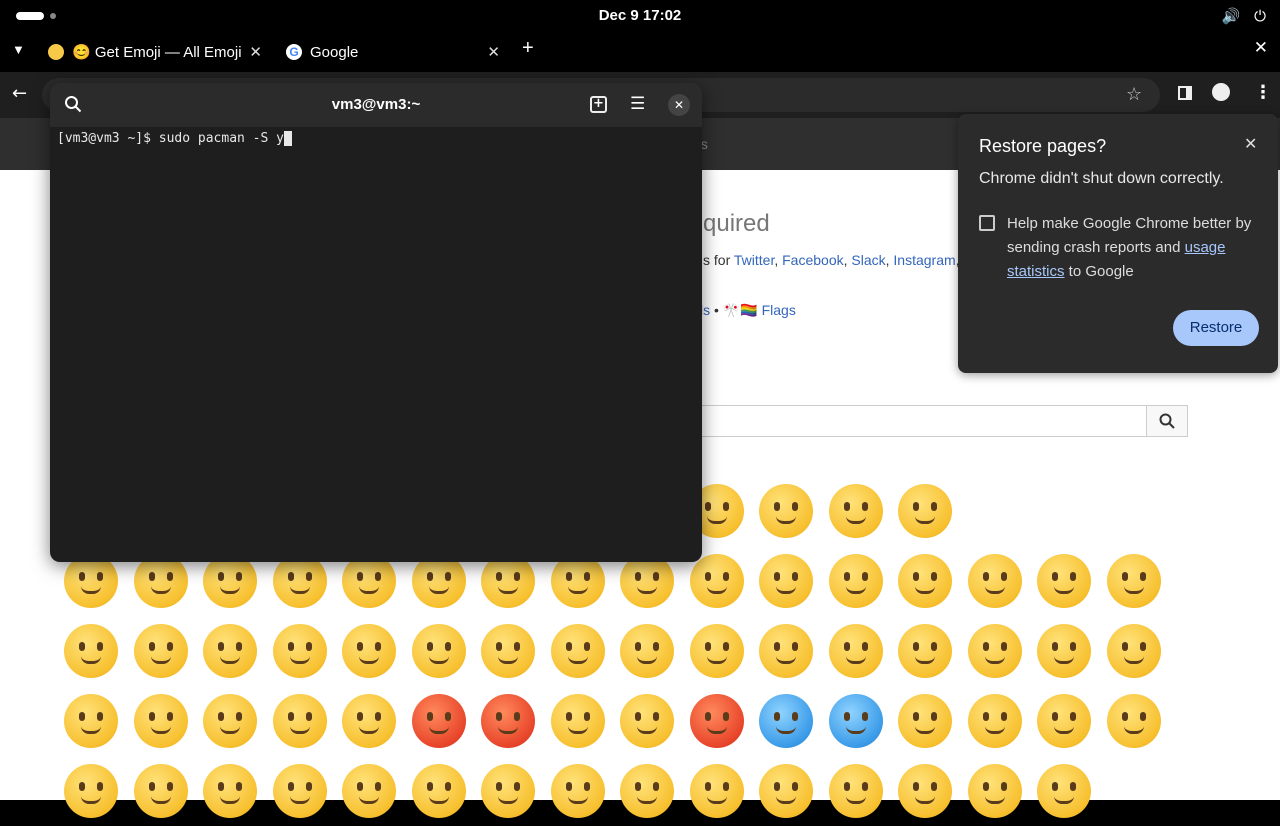  What do you see at coordinates (987, 223) in the screenshot?
I see `crash-report-checkbox` at bounding box center [987, 223].